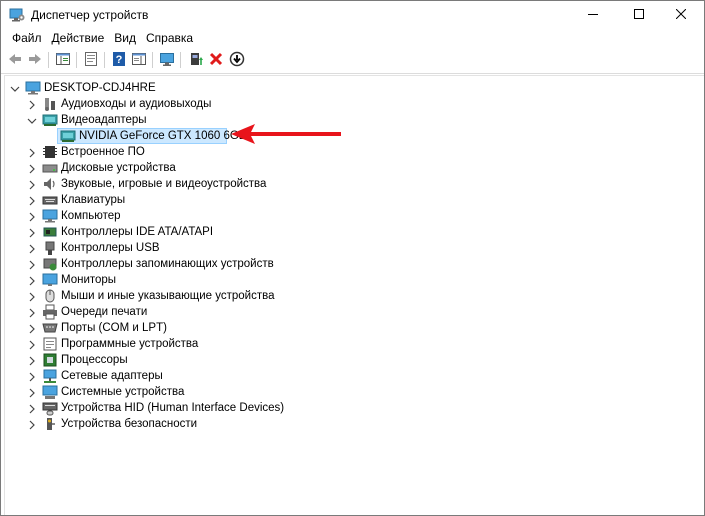 The width and height of the screenshot is (705, 516). I want to click on toolbar: ?, so click(352, 61).